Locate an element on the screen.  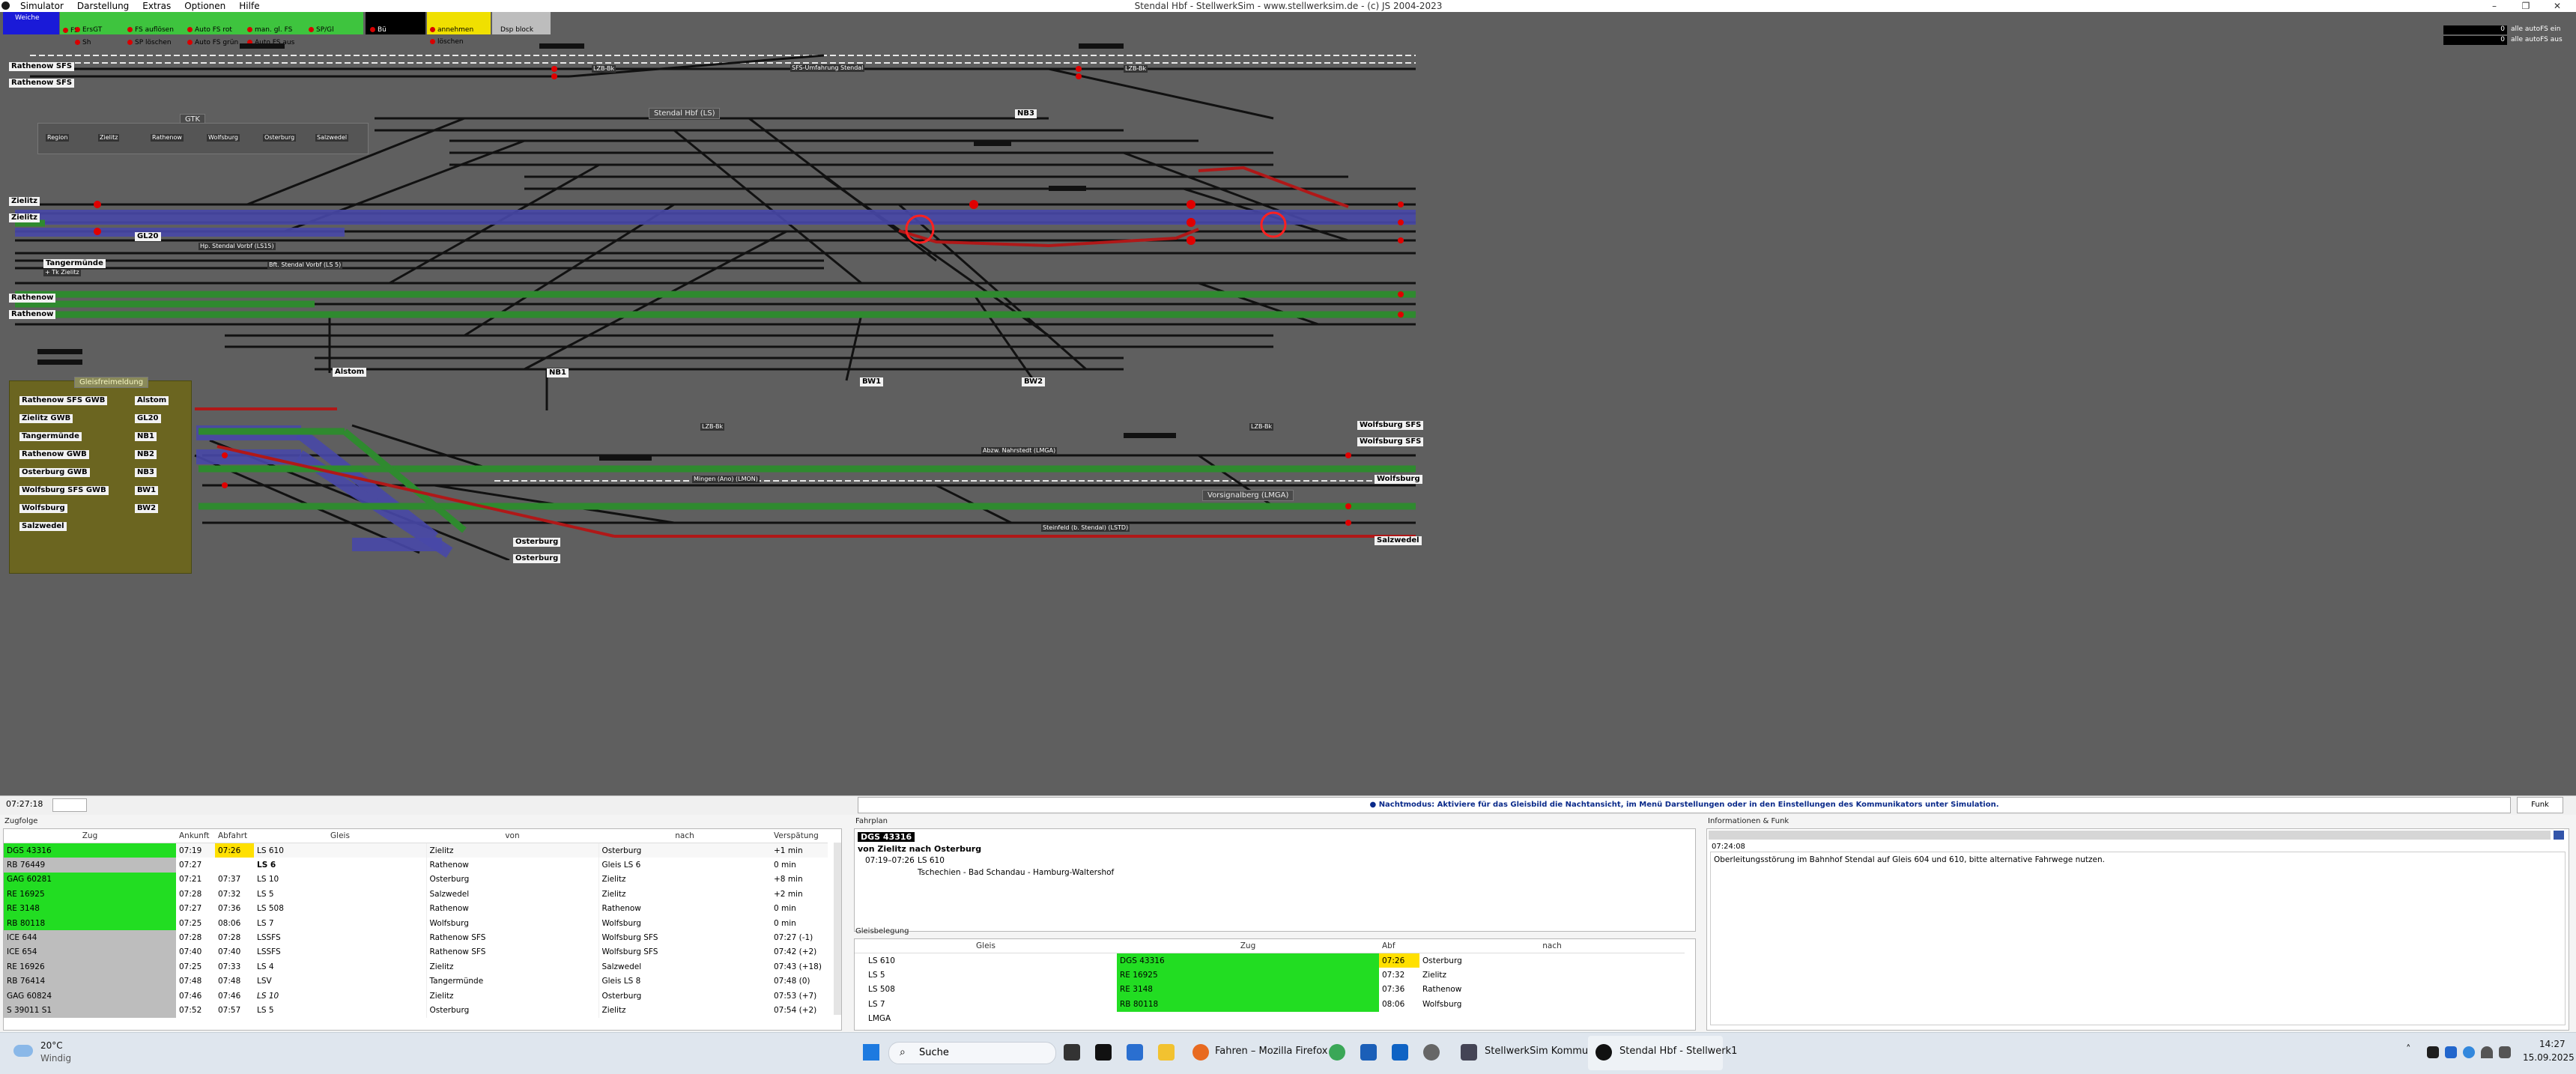
folder-icon is located at coordinates (1166, 1053).